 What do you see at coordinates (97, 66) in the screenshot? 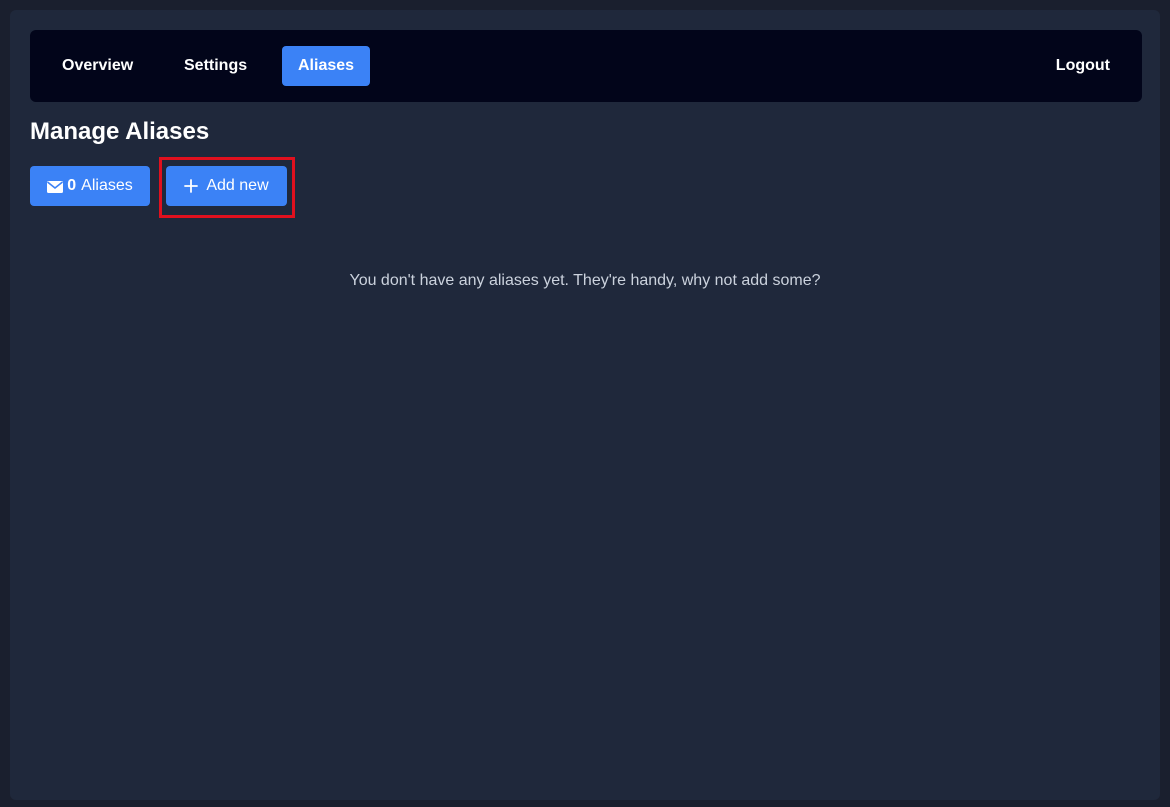
I see `nav-overview-link: Overview` at bounding box center [97, 66].